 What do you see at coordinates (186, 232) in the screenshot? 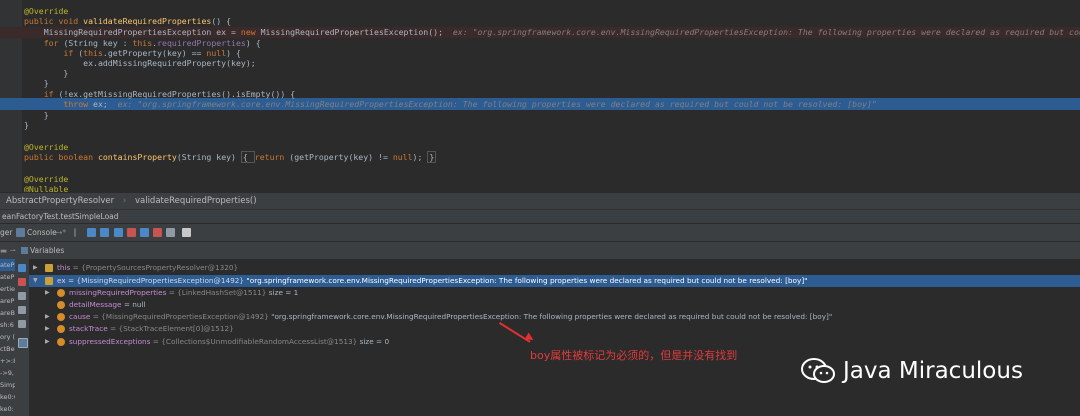
I see `evaluate-expression-icon` at bounding box center [186, 232].